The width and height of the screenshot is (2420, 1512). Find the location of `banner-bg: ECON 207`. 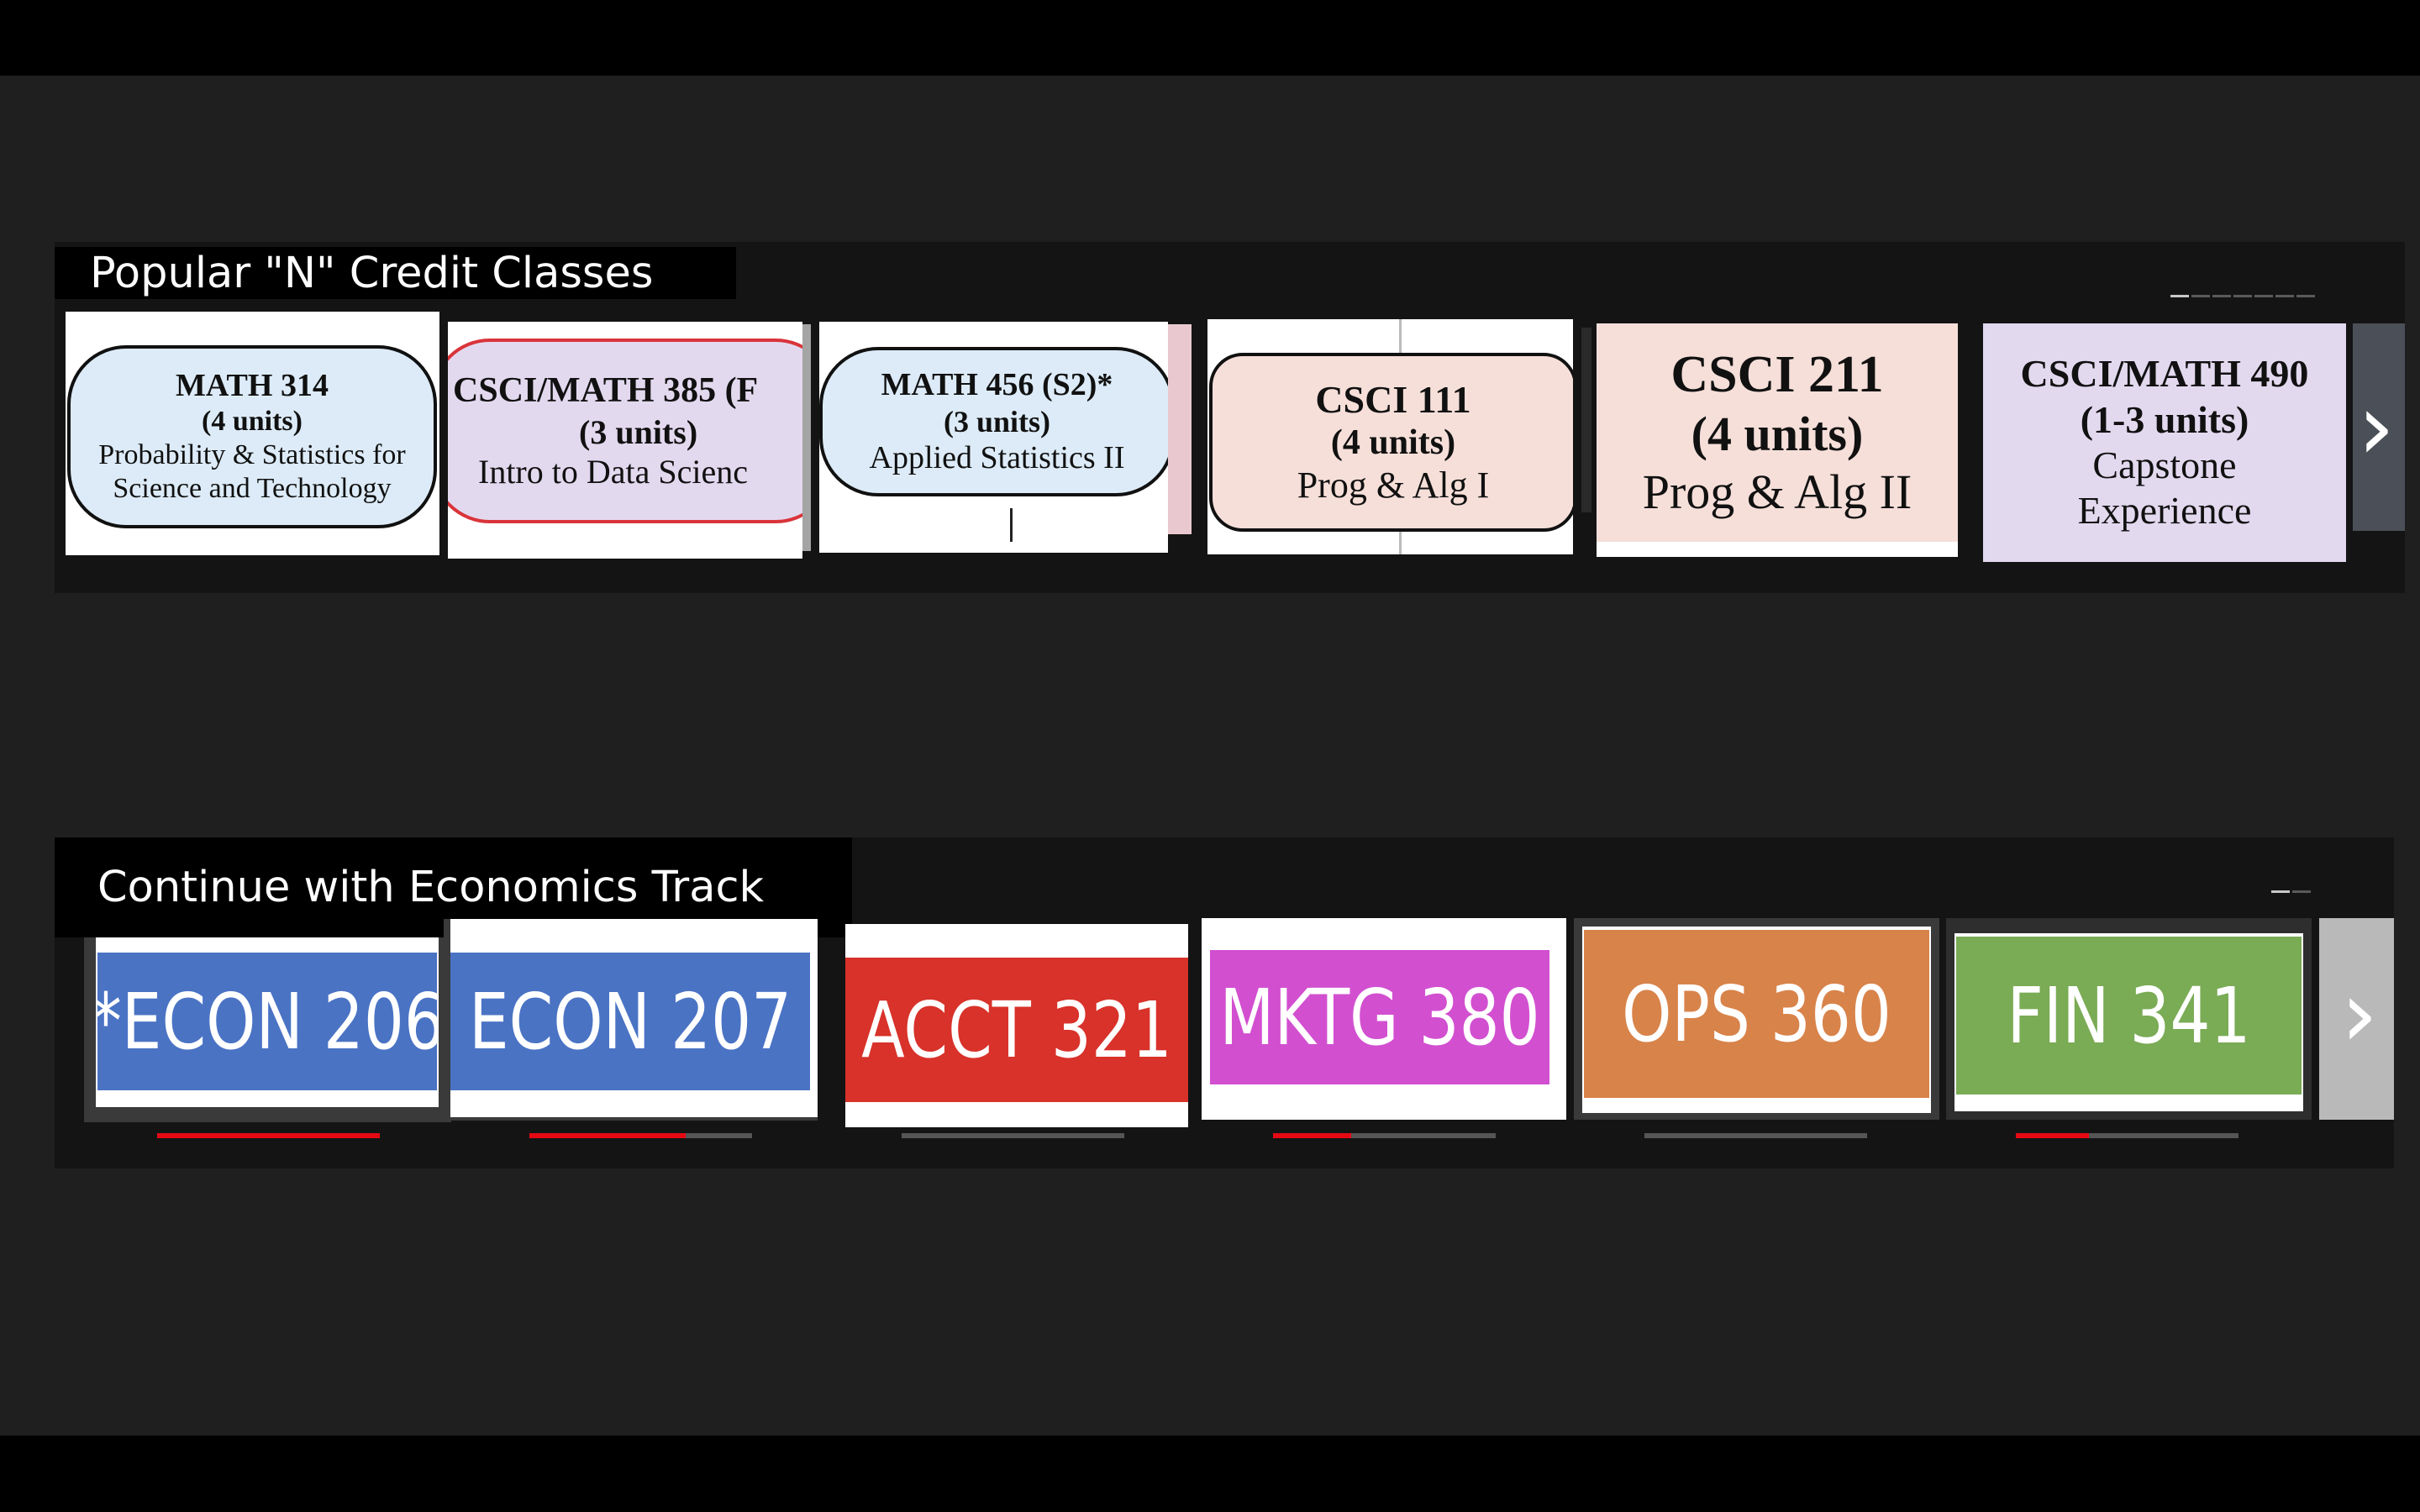

banner-bg: ECON 207 is located at coordinates (630, 1021).